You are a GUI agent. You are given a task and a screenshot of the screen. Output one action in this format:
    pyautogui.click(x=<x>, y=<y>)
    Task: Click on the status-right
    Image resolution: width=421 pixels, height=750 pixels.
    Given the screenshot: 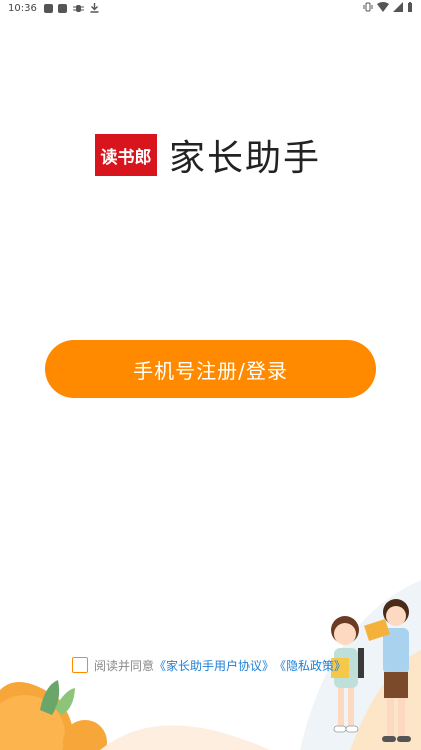 What is the action you would take?
    pyautogui.click(x=388, y=7)
    